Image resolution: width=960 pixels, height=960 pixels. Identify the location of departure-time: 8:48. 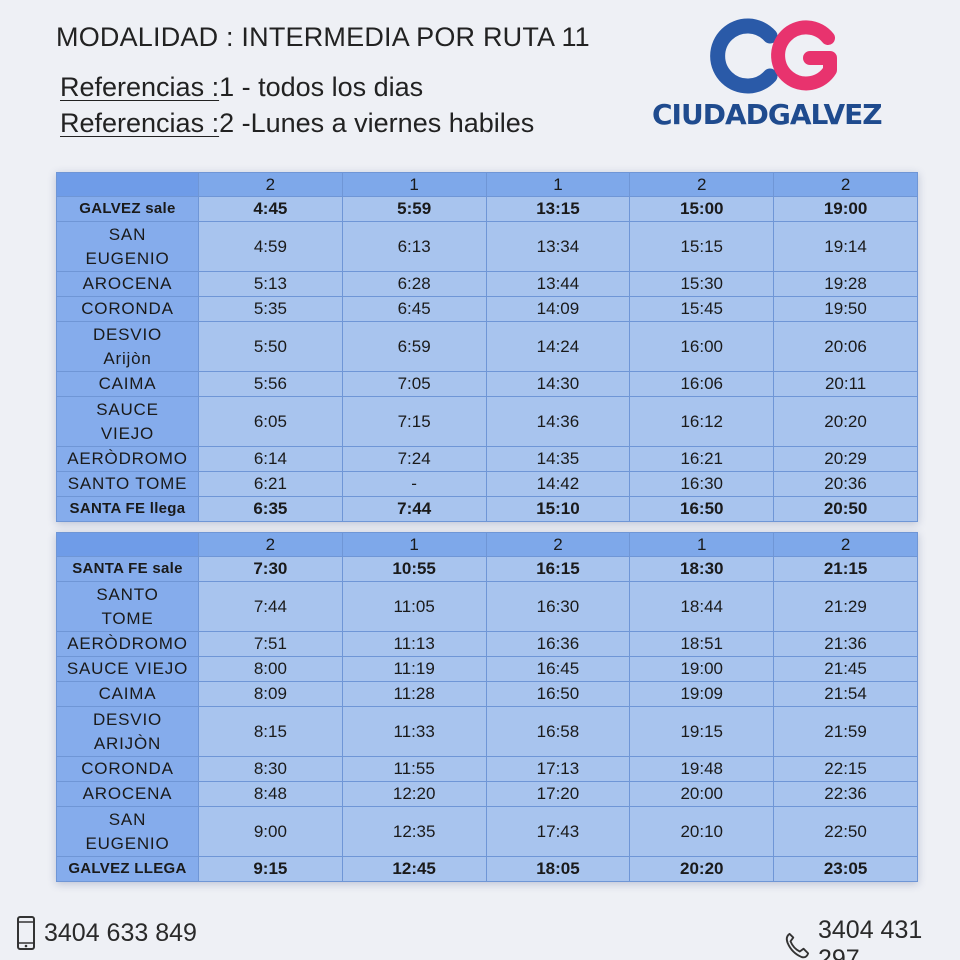
(270, 794).